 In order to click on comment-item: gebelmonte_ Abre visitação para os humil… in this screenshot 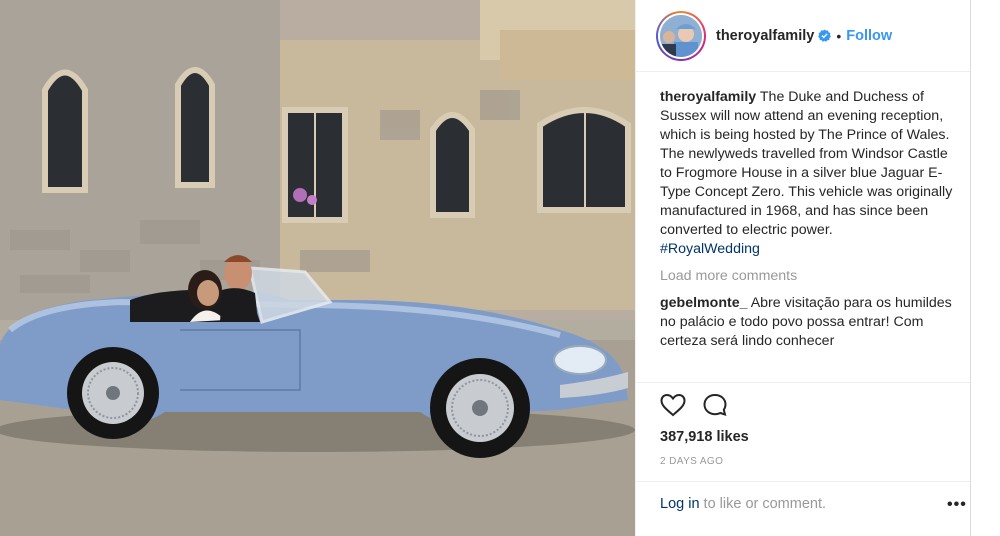, I will do `click(810, 322)`.